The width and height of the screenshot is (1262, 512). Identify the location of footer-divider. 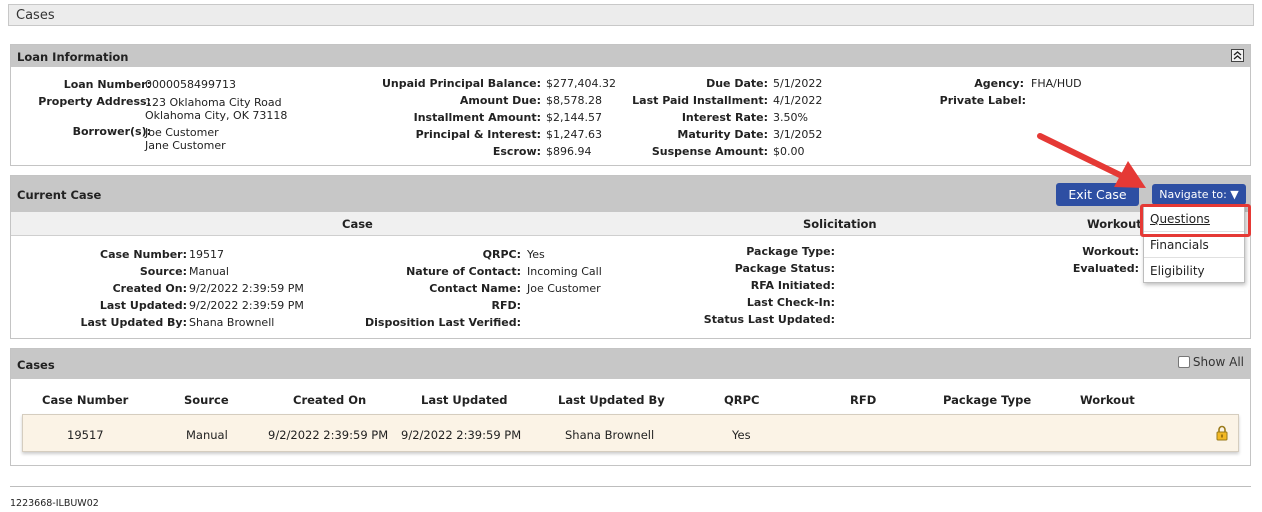
(630, 486).